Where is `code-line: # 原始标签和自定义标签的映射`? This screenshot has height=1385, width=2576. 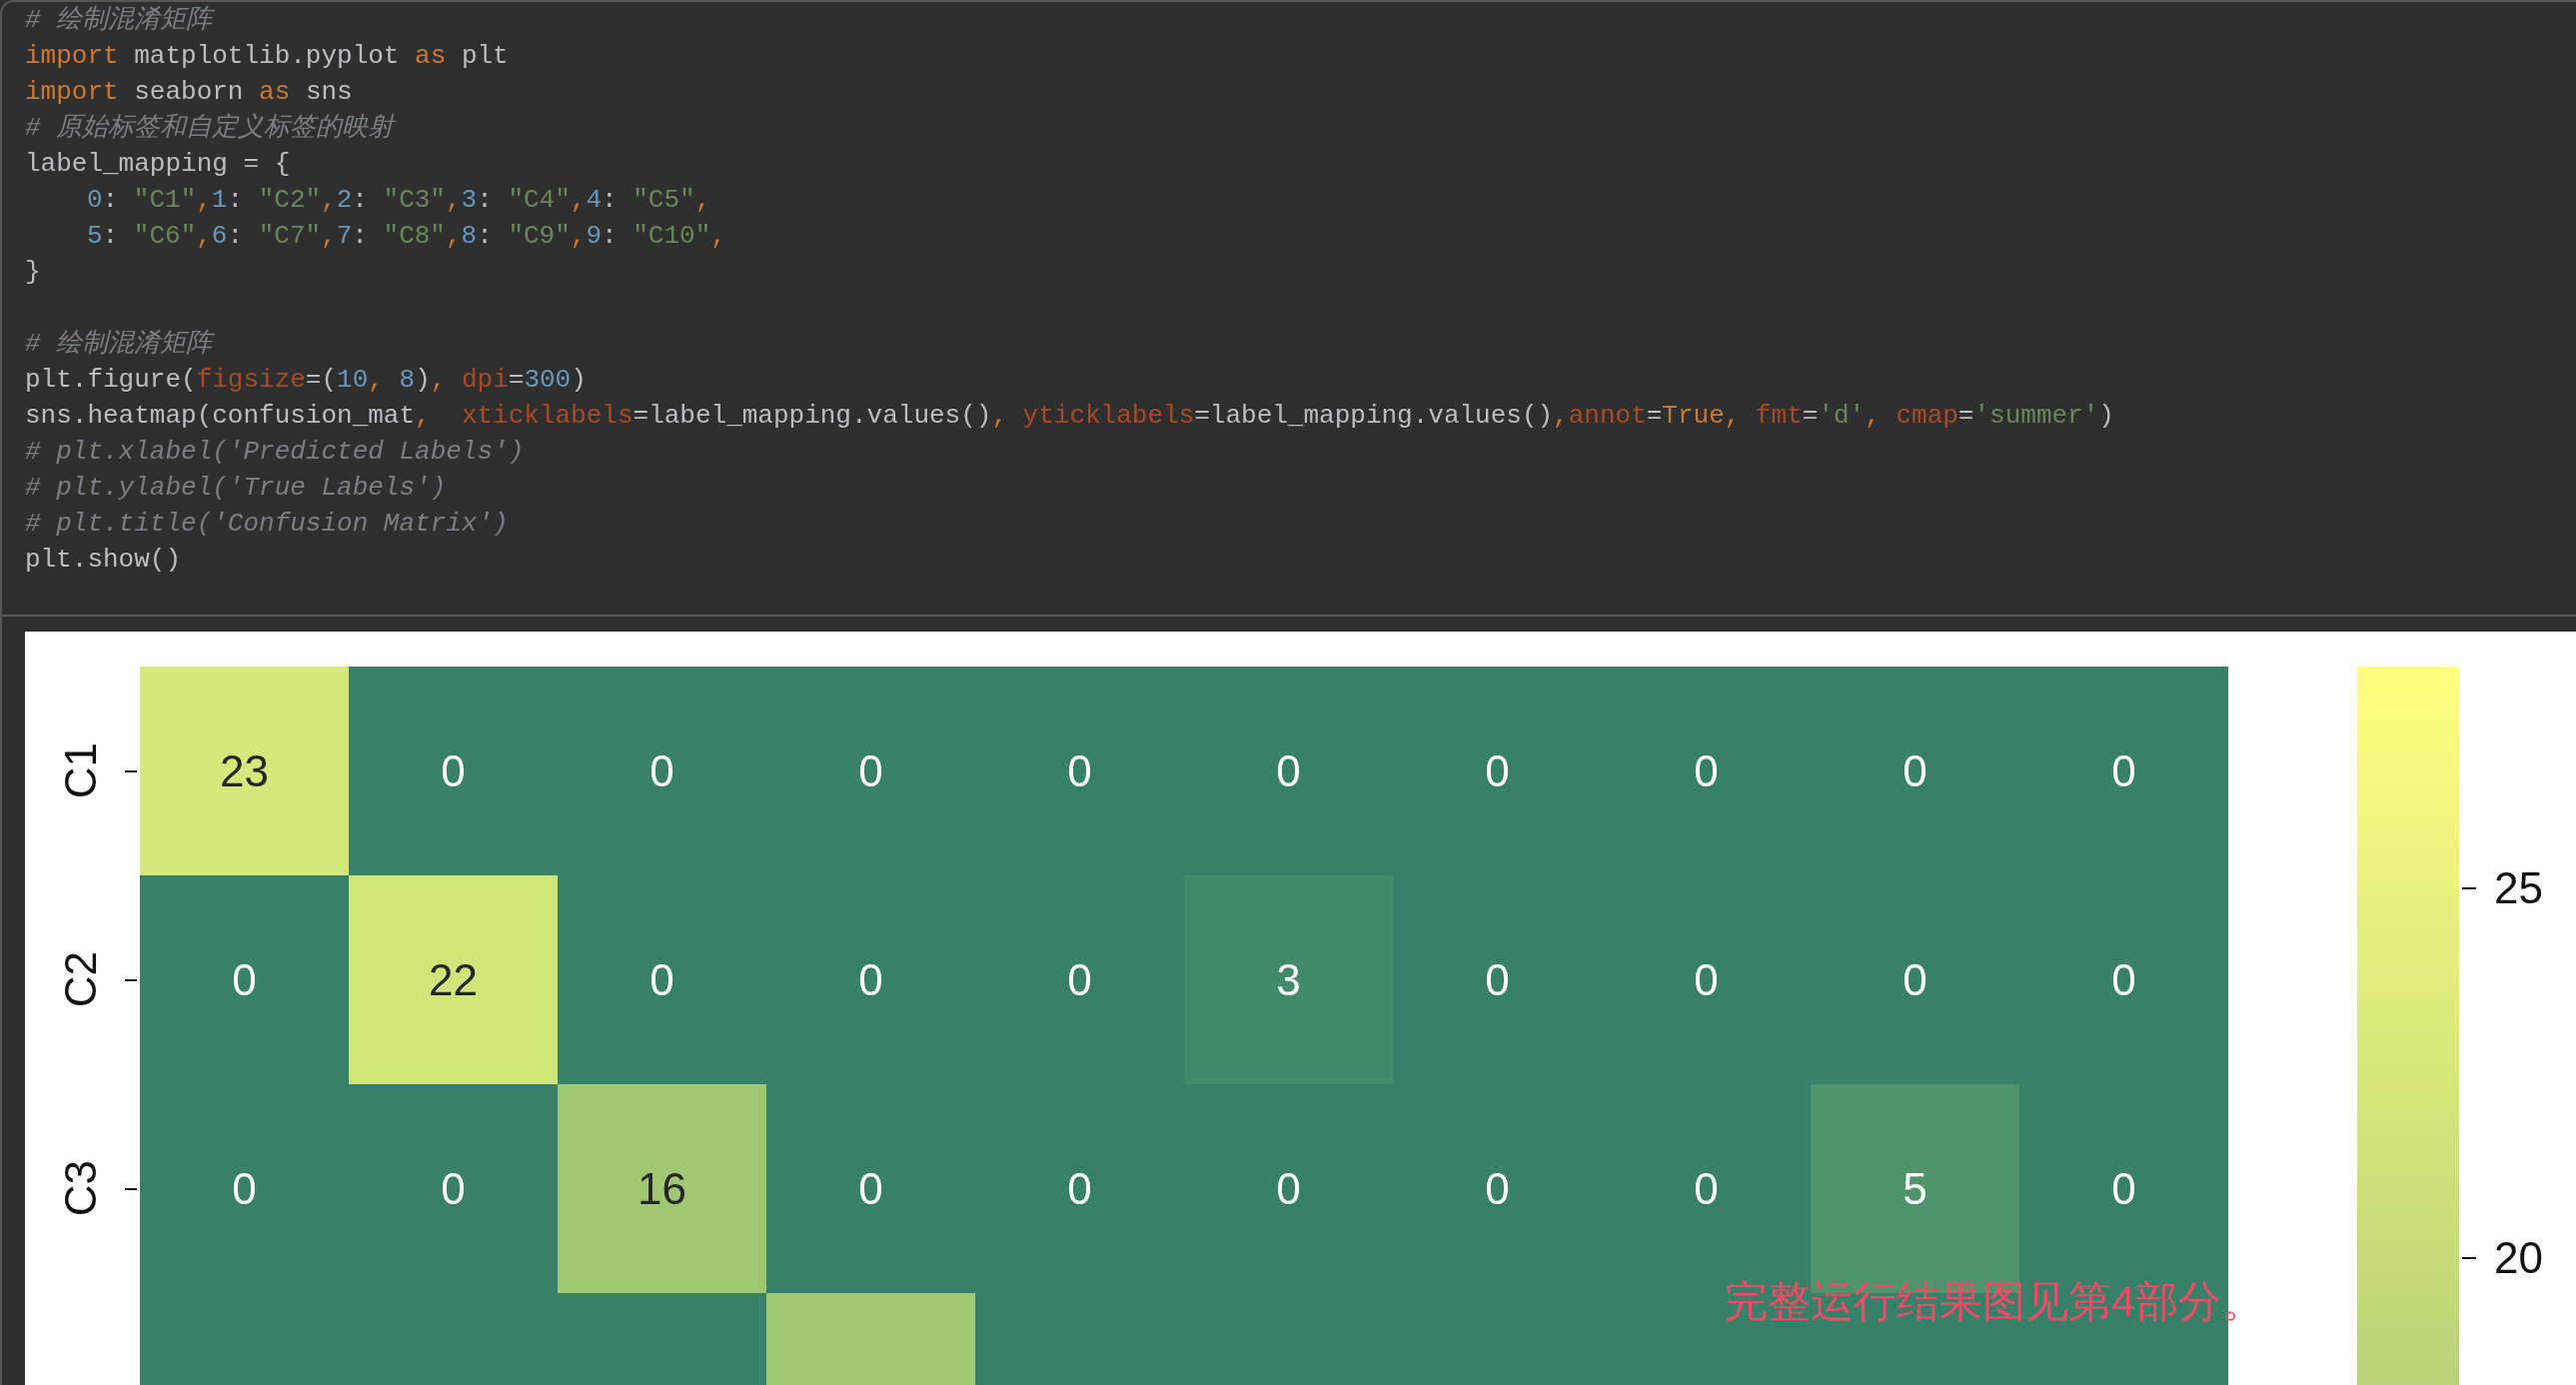 code-line: # 原始标签和自定义标签的映射 is located at coordinates (210, 128).